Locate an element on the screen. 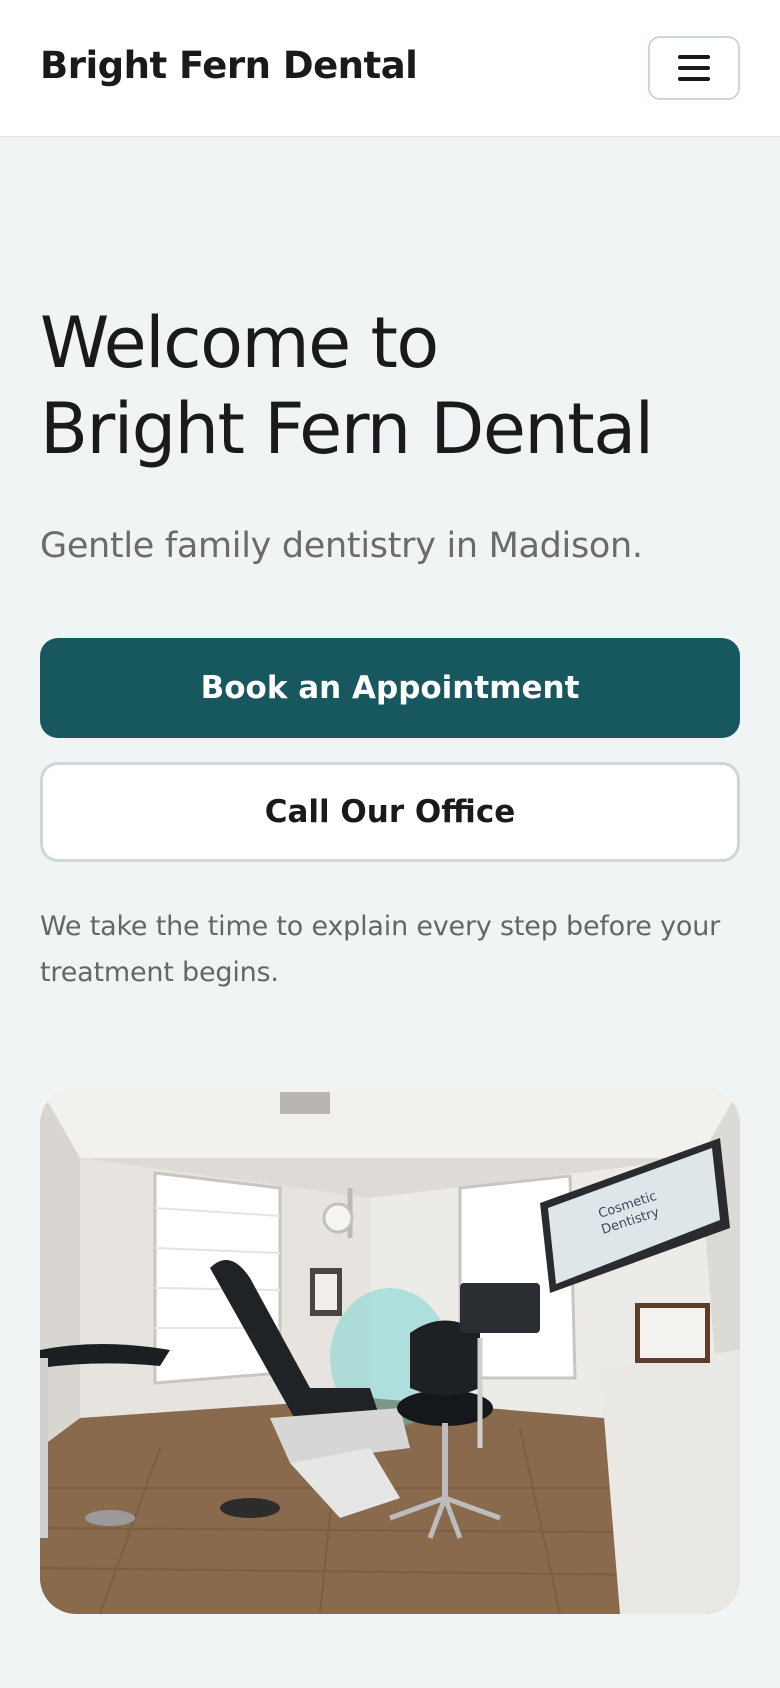 This screenshot has width=780, height=1688. title-line-2: Bright Fern Dental is located at coordinates (347, 429).